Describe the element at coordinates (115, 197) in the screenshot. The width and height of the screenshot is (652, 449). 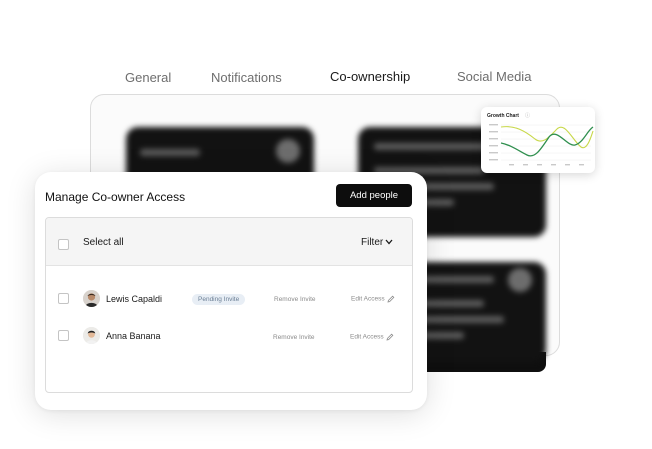
I see `modal-title: Manage Co-owner Access` at that location.